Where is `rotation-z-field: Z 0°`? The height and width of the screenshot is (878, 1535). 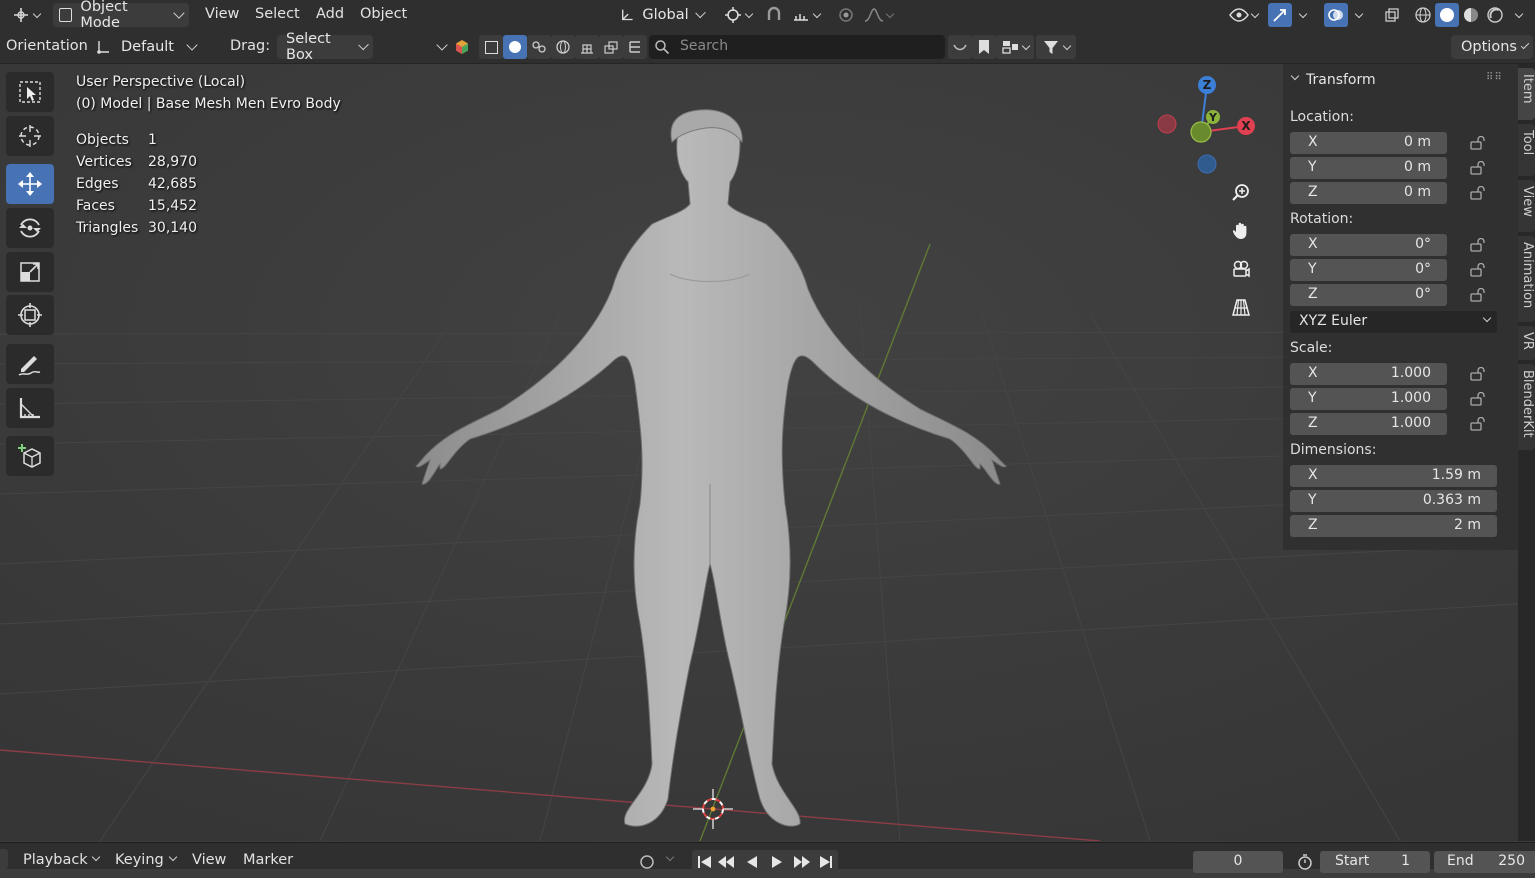
rotation-z-field: Z 0° is located at coordinates (1368, 295).